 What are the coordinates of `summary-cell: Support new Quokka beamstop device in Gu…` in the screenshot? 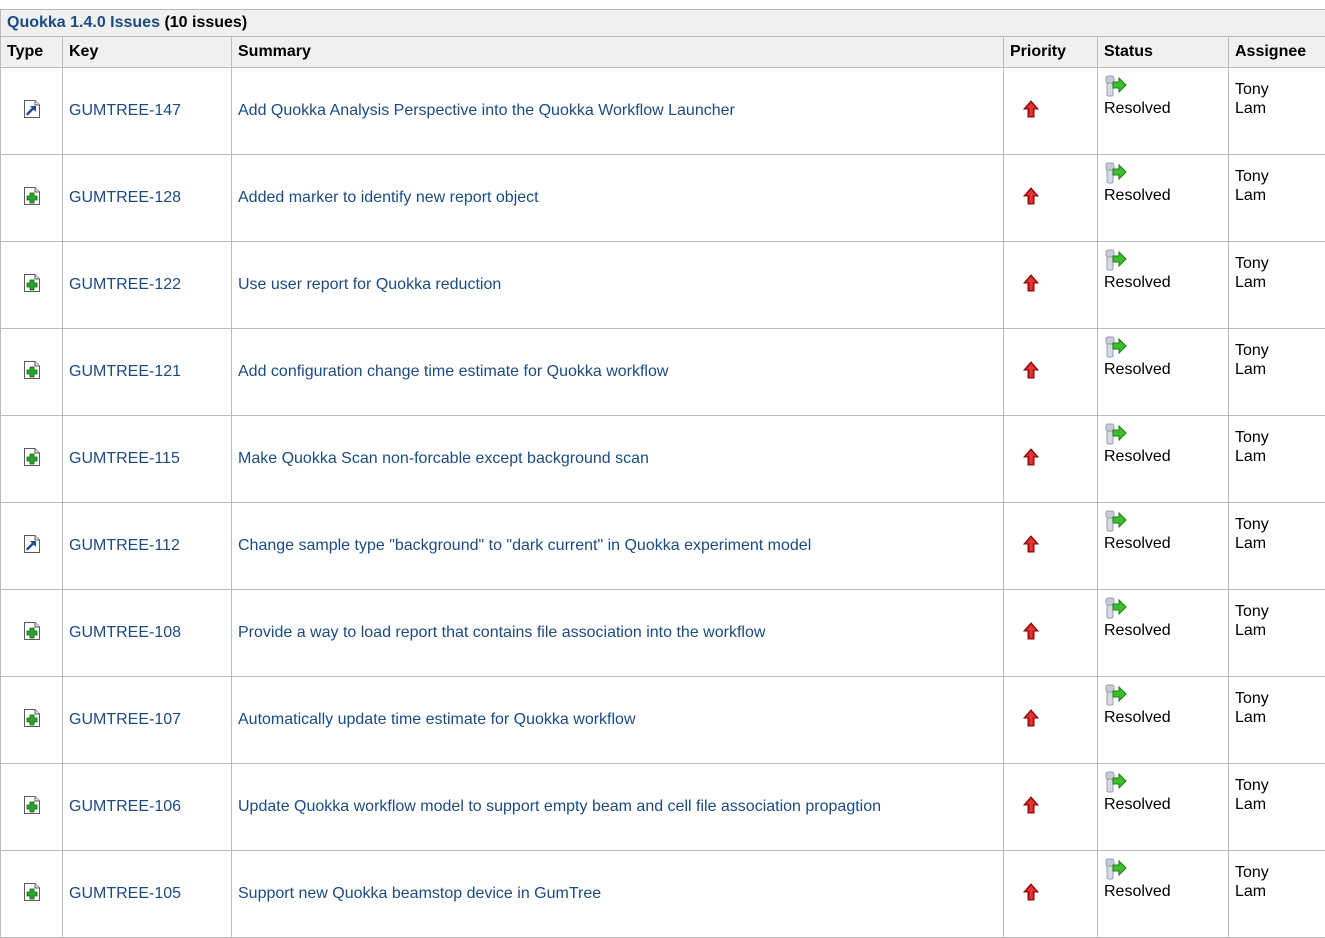 It's located at (618, 894).